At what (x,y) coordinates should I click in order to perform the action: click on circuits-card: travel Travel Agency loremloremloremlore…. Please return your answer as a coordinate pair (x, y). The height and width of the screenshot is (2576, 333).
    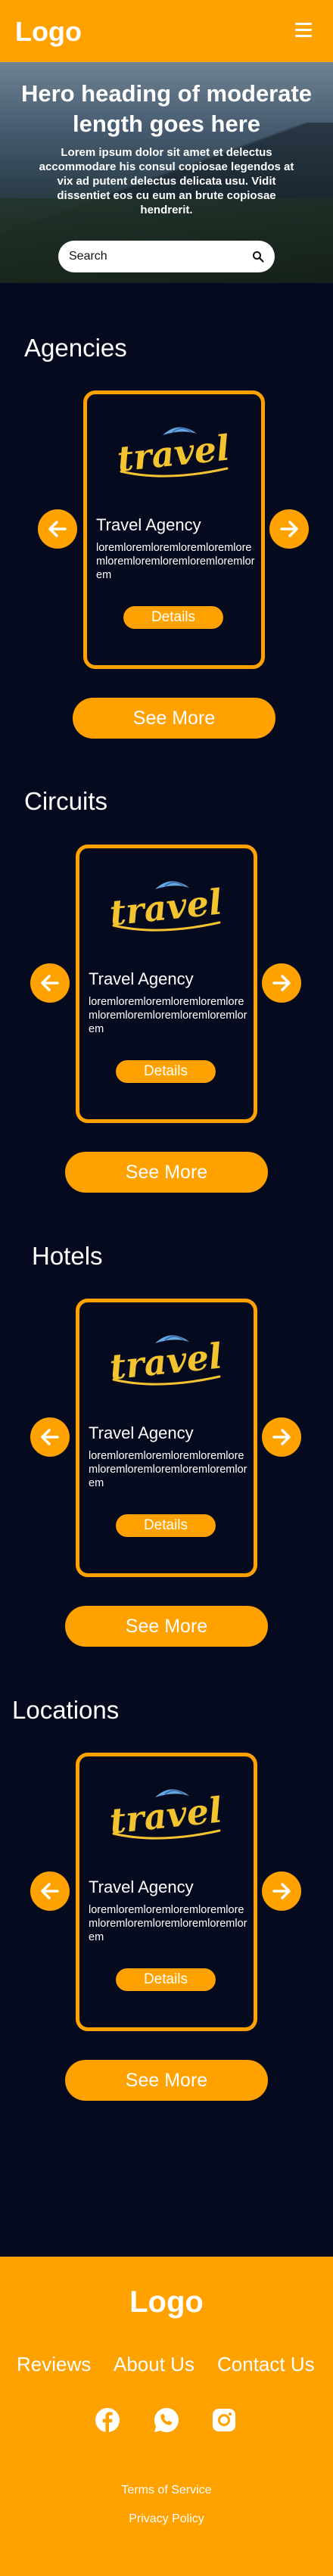
    Looking at the image, I should click on (166, 984).